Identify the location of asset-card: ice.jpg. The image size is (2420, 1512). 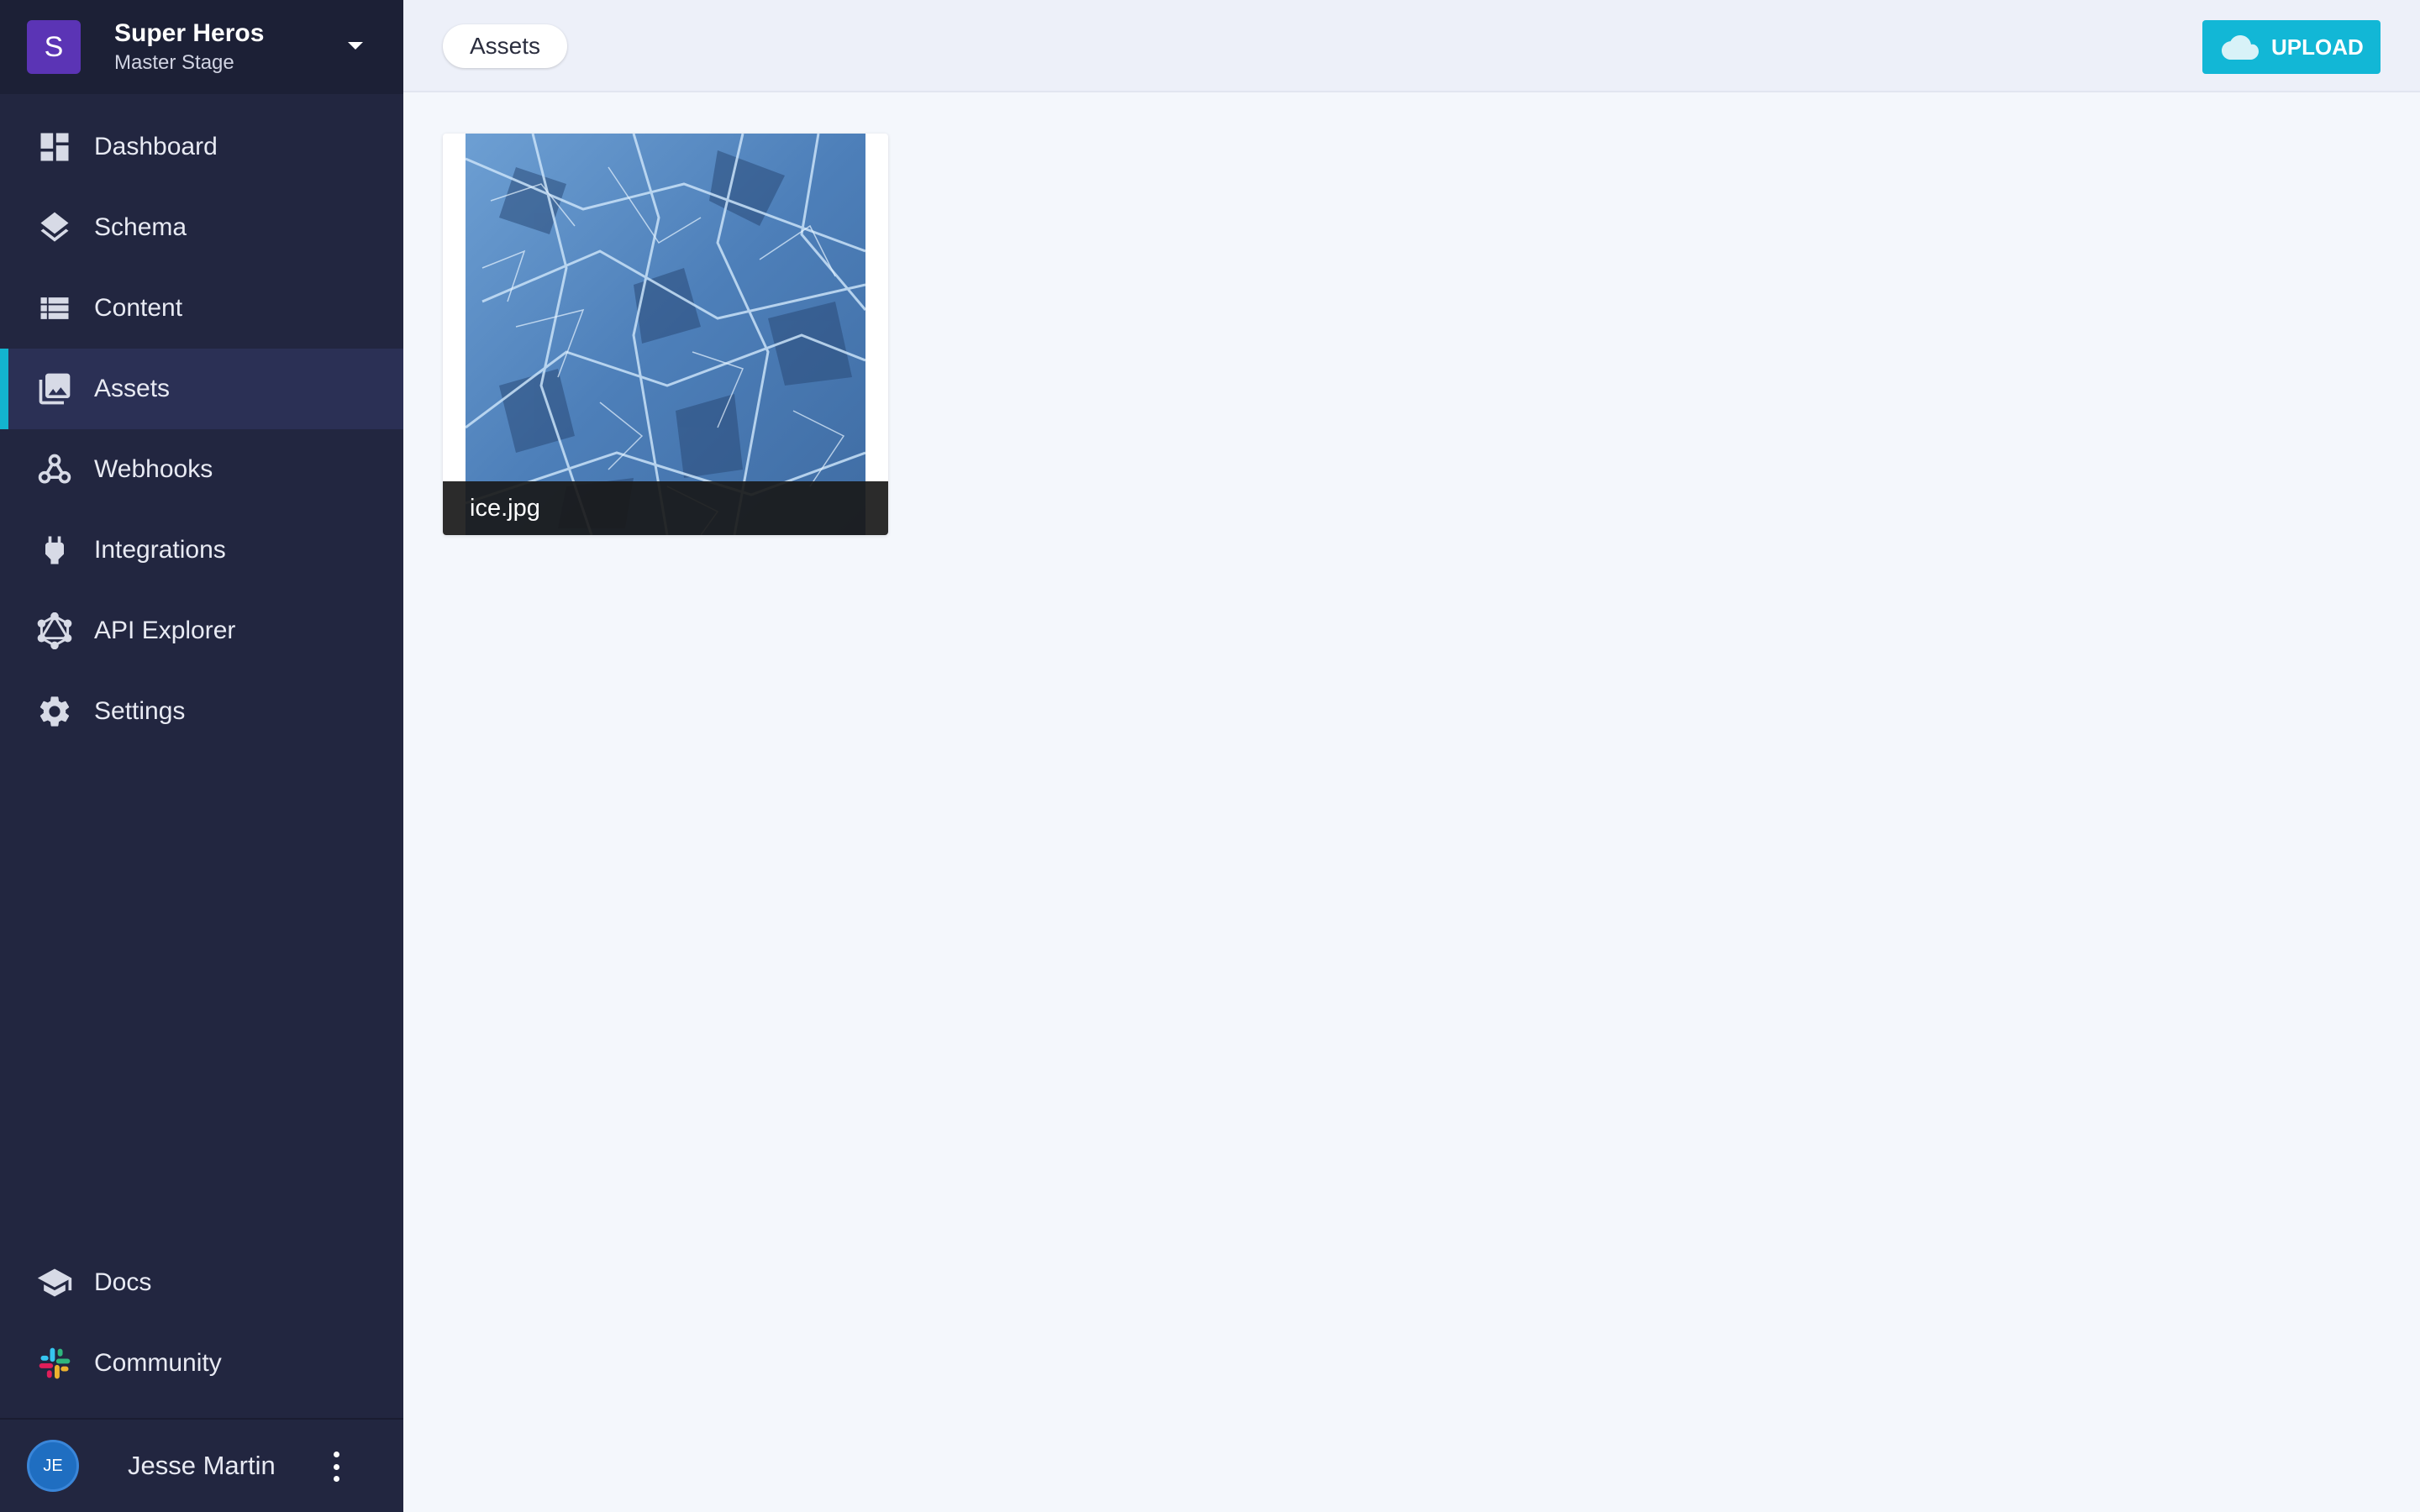
(665, 334).